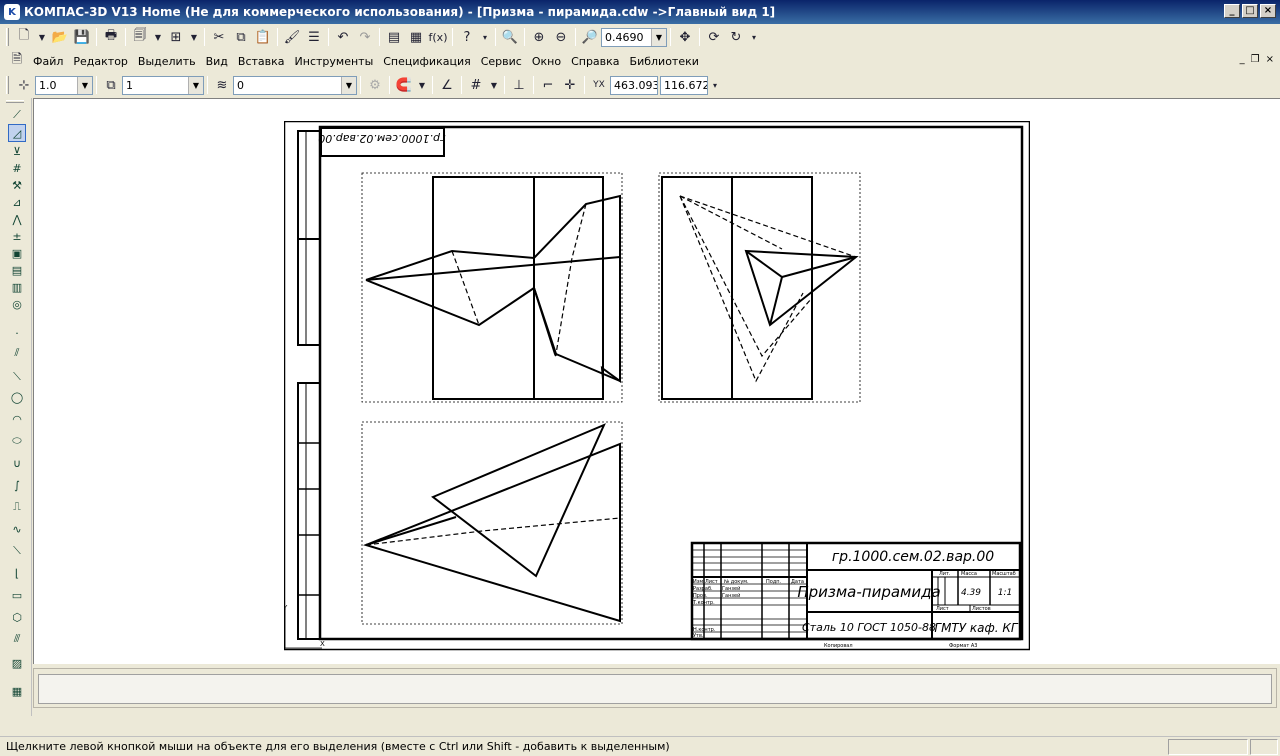 Image resolution: width=1280 pixels, height=756 pixels. Describe the element at coordinates (17, 133) in the screenshot. I see `dimensions-icon: ◿` at that location.